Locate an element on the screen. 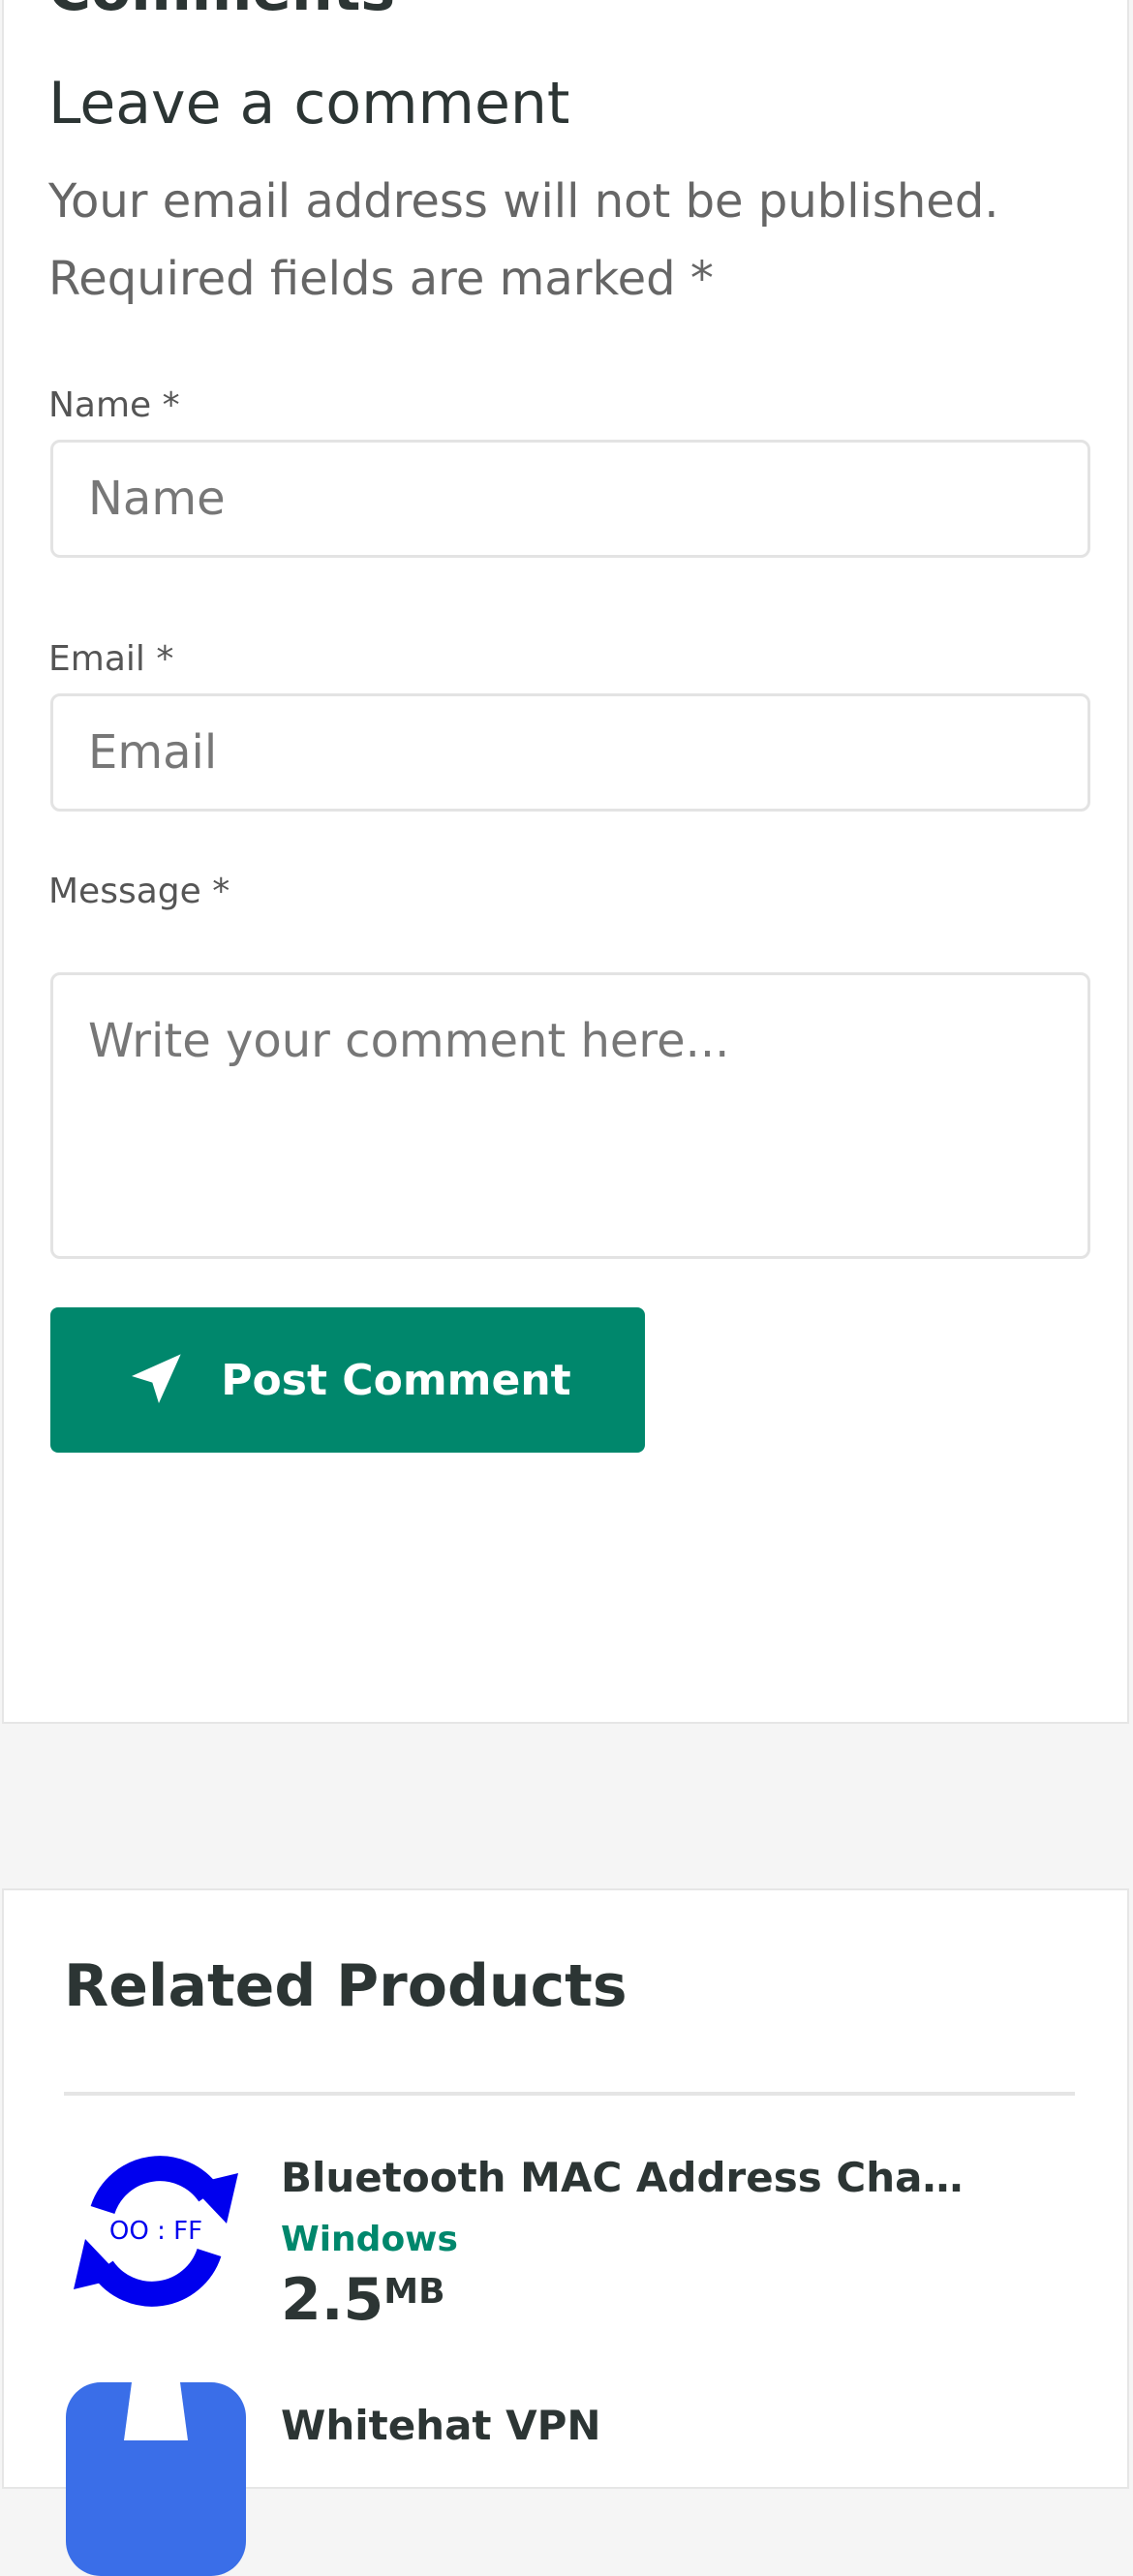  post-comment-button: Post Comment is located at coordinates (347, 1380).